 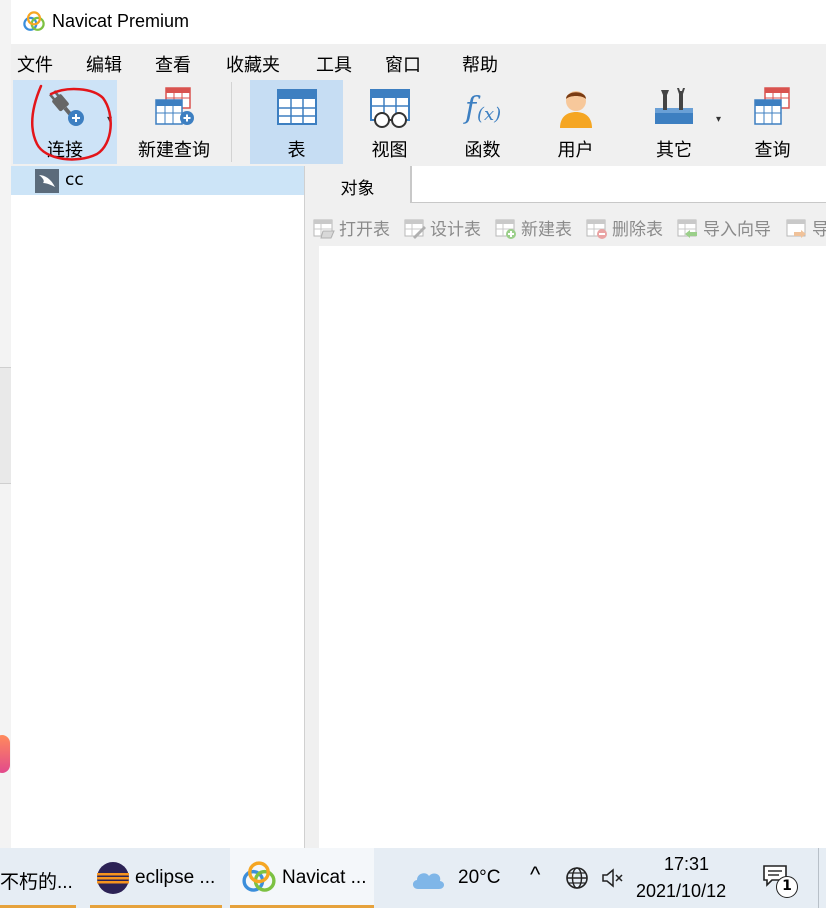 I want to click on network-globe-icon, so click(x=577, y=878).